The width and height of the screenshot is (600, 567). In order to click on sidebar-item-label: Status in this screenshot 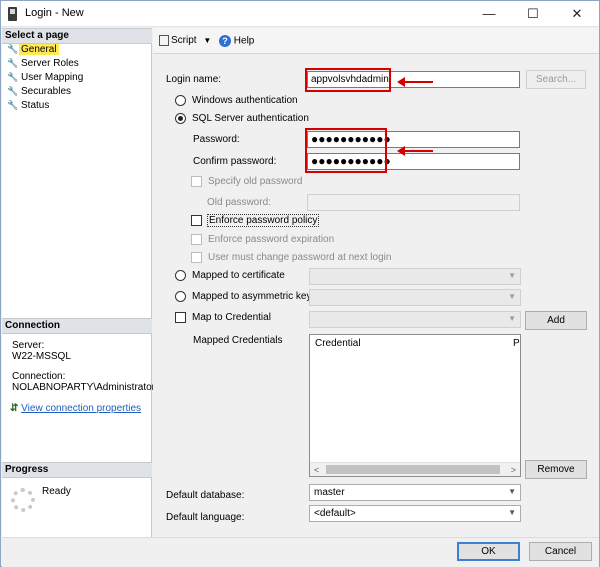, I will do `click(35, 105)`.